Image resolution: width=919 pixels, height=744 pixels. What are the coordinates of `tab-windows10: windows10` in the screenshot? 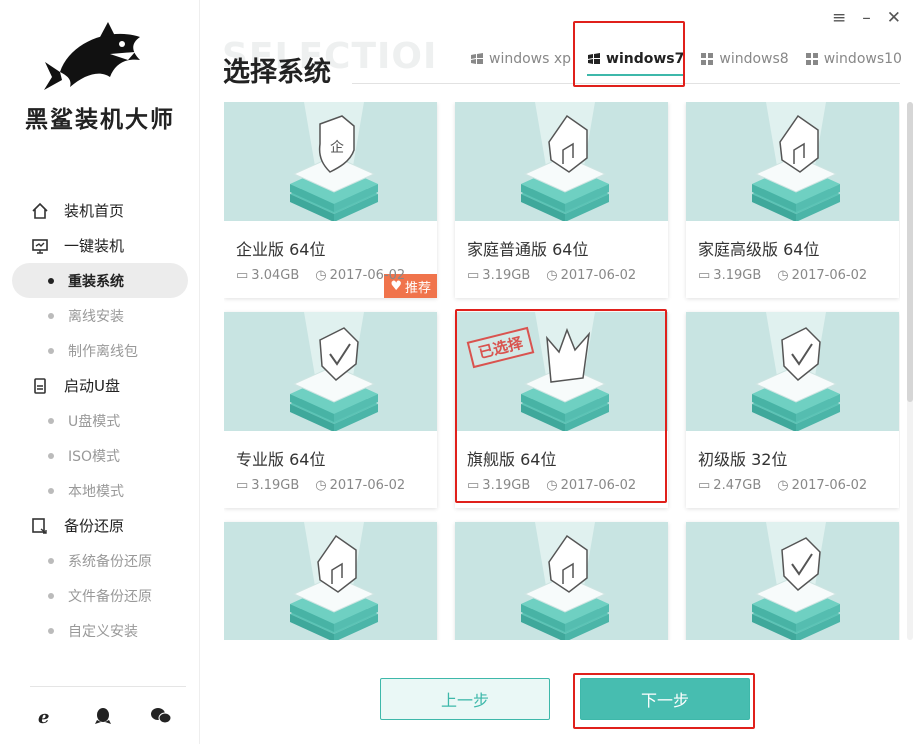 It's located at (853, 59).